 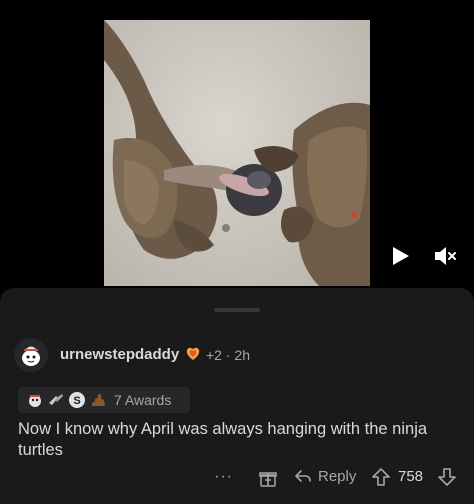 What do you see at coordinates (303, 476) in the screenshot?
I see `reply-arrow-icon` at bounding box center [303, 476].